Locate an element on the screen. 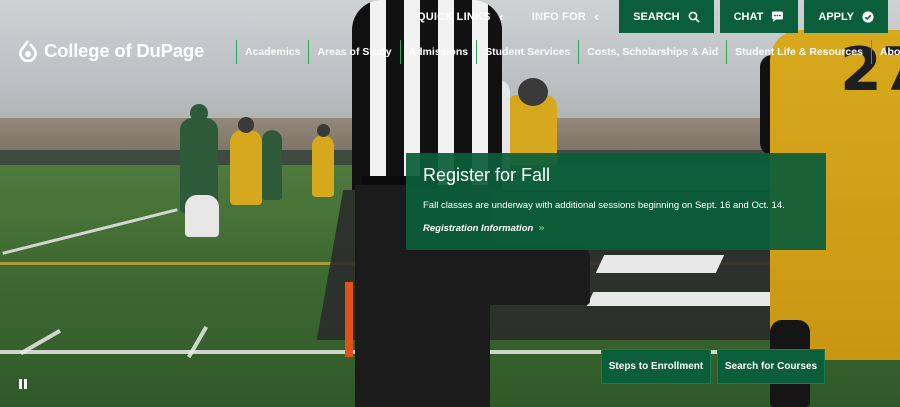  search-for-courses-button: Search for Courses is located at coordinates (771, 366).